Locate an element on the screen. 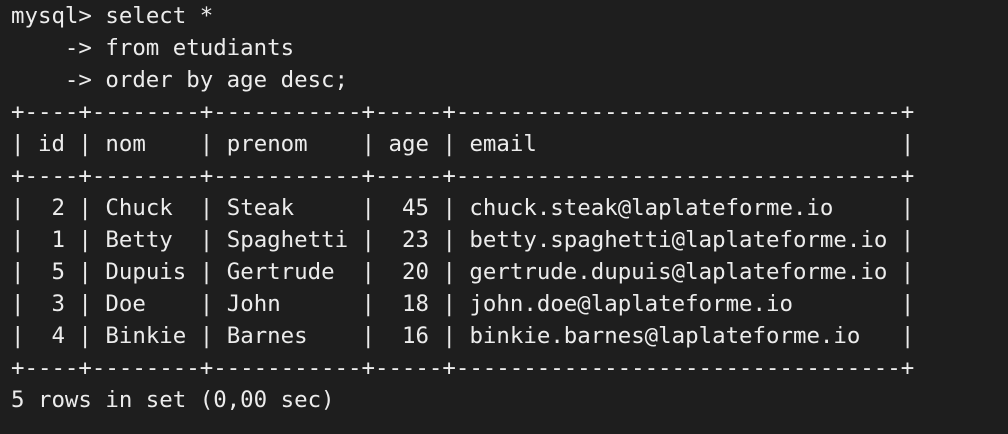  column-header-prenom: prenom is located at coordinates (267, 144).